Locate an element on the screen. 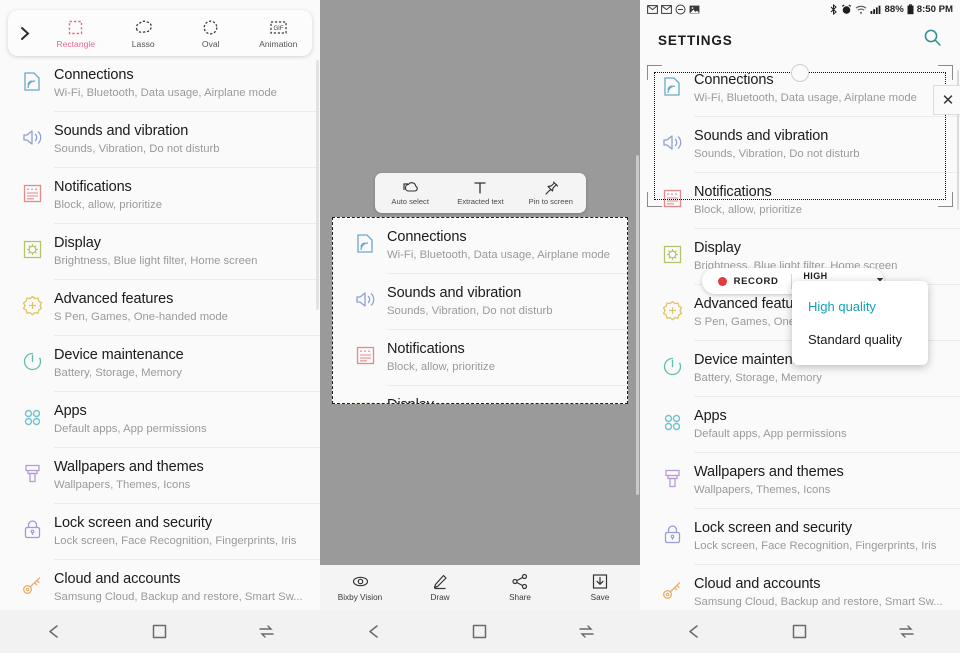 This screenshot has height=653, width=960. auto-select-button: Auto select is located at coordinates (410, 193).